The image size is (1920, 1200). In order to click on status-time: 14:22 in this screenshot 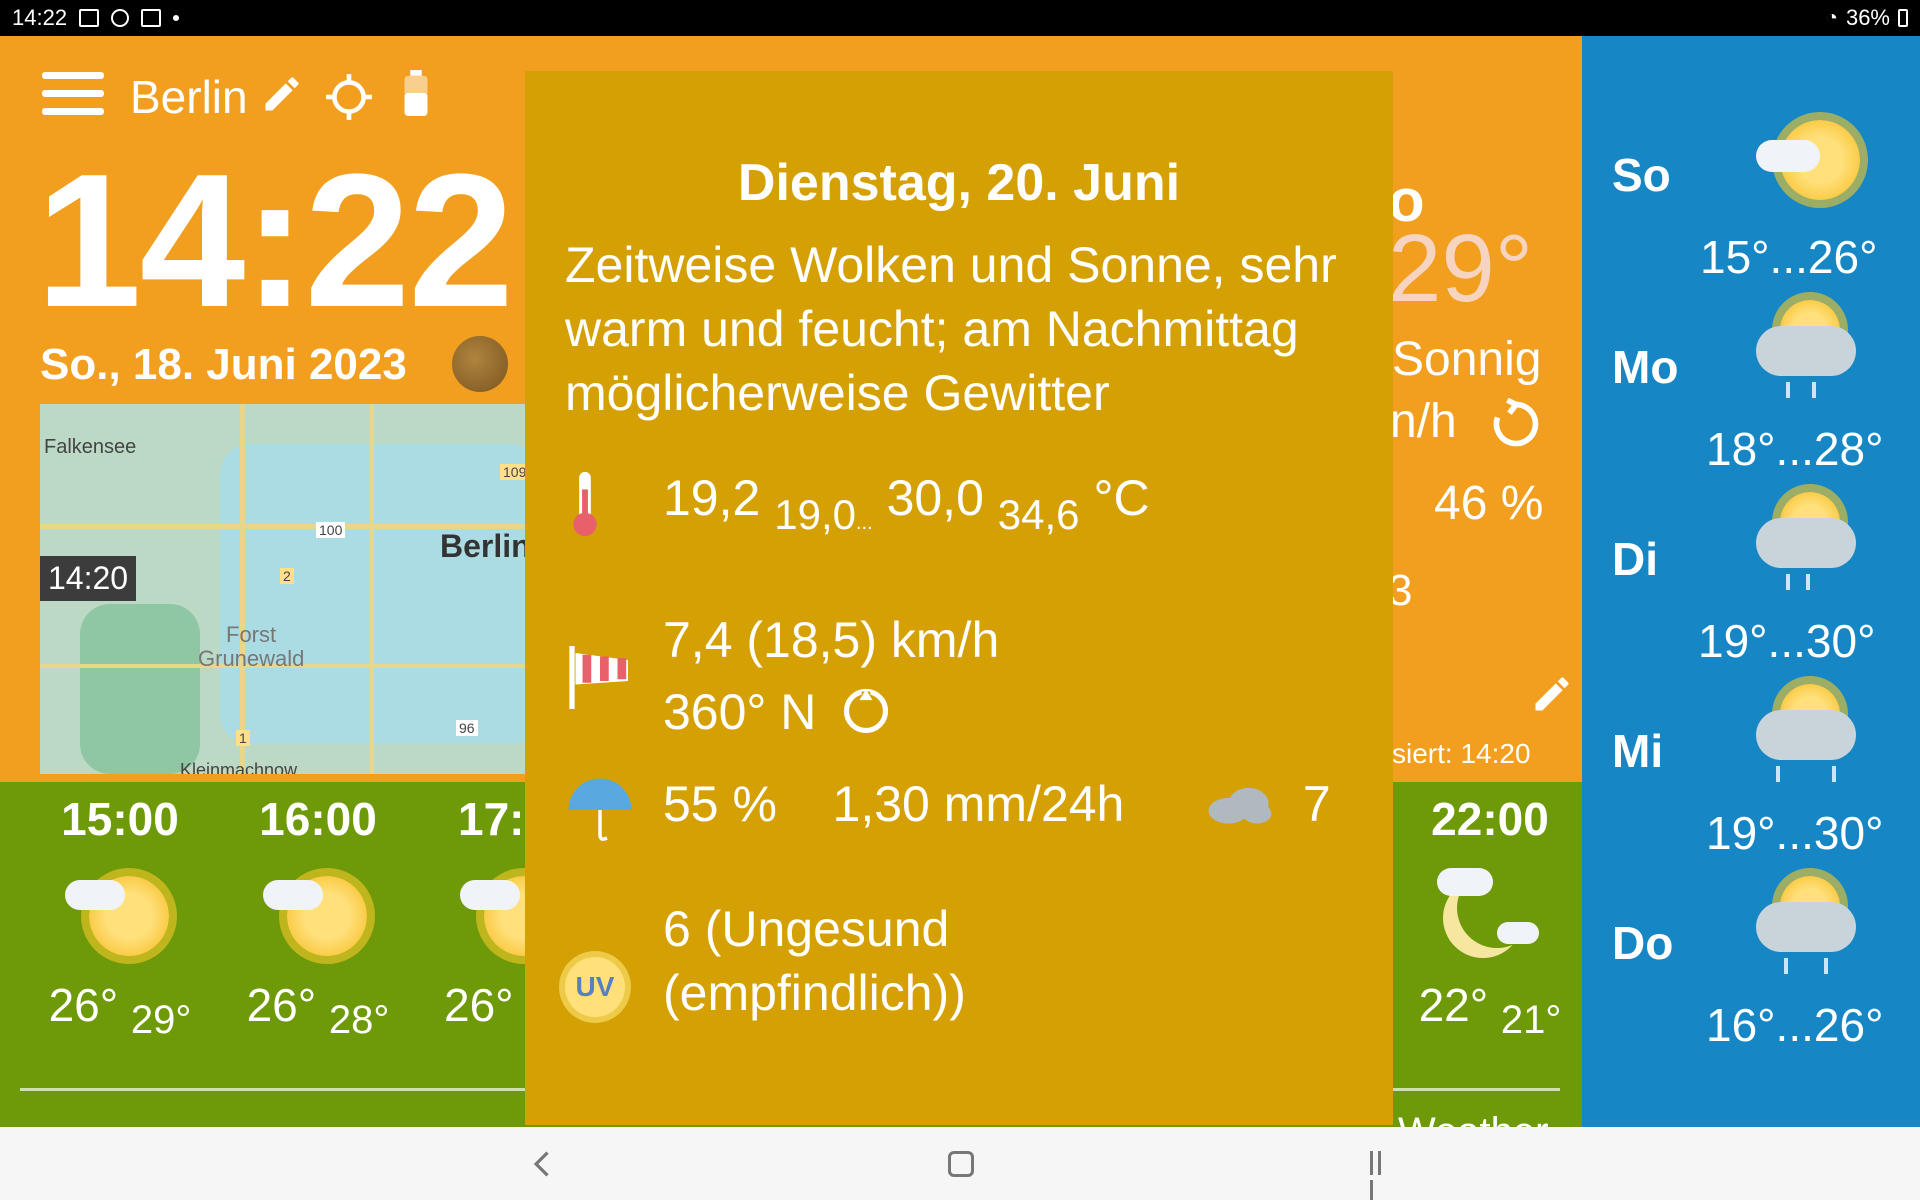, I will do `click(40, 17)`.